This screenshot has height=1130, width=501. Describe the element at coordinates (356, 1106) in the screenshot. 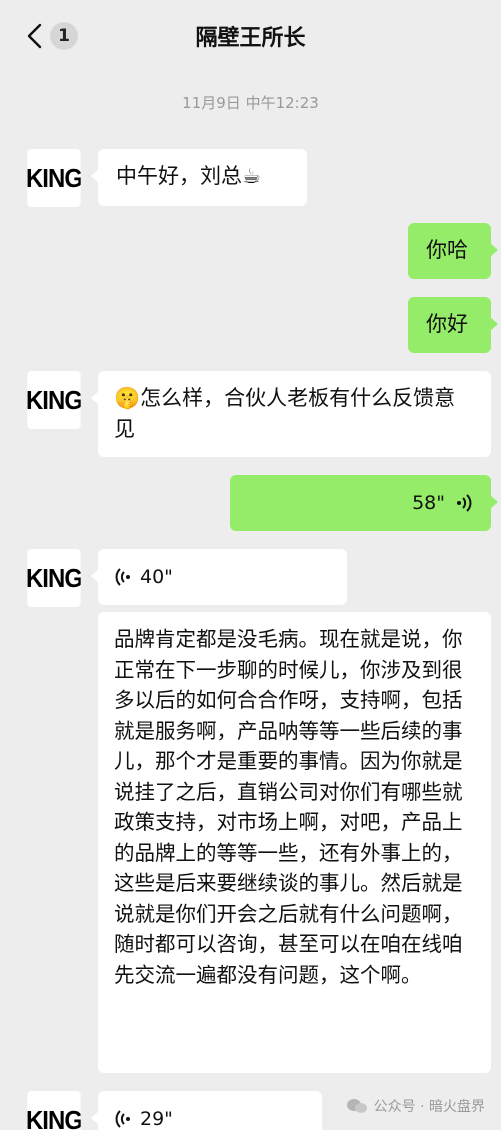

I see `wechat-icon` at that location.